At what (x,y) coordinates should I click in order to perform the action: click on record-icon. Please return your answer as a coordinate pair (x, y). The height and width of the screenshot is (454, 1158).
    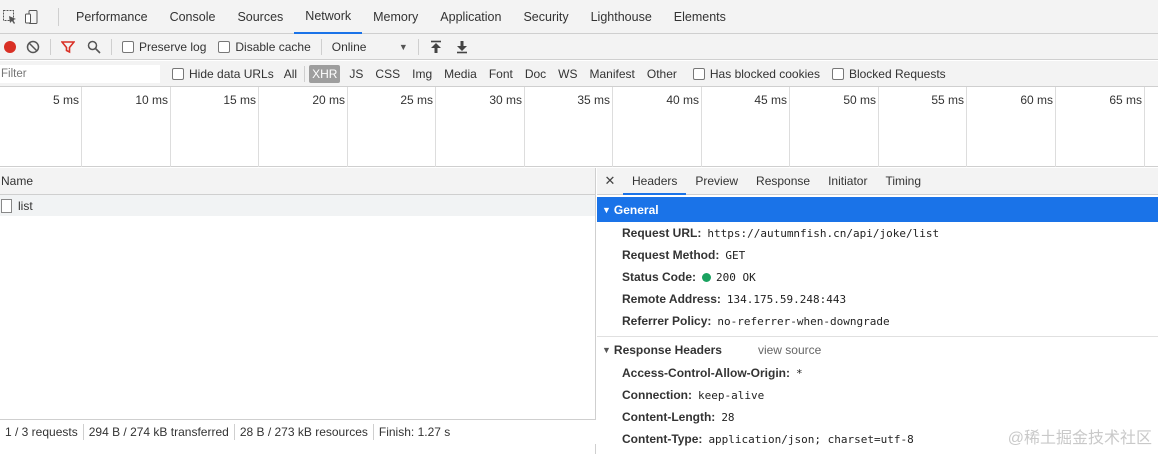
    Looking at the image, I should click on (10, 47).